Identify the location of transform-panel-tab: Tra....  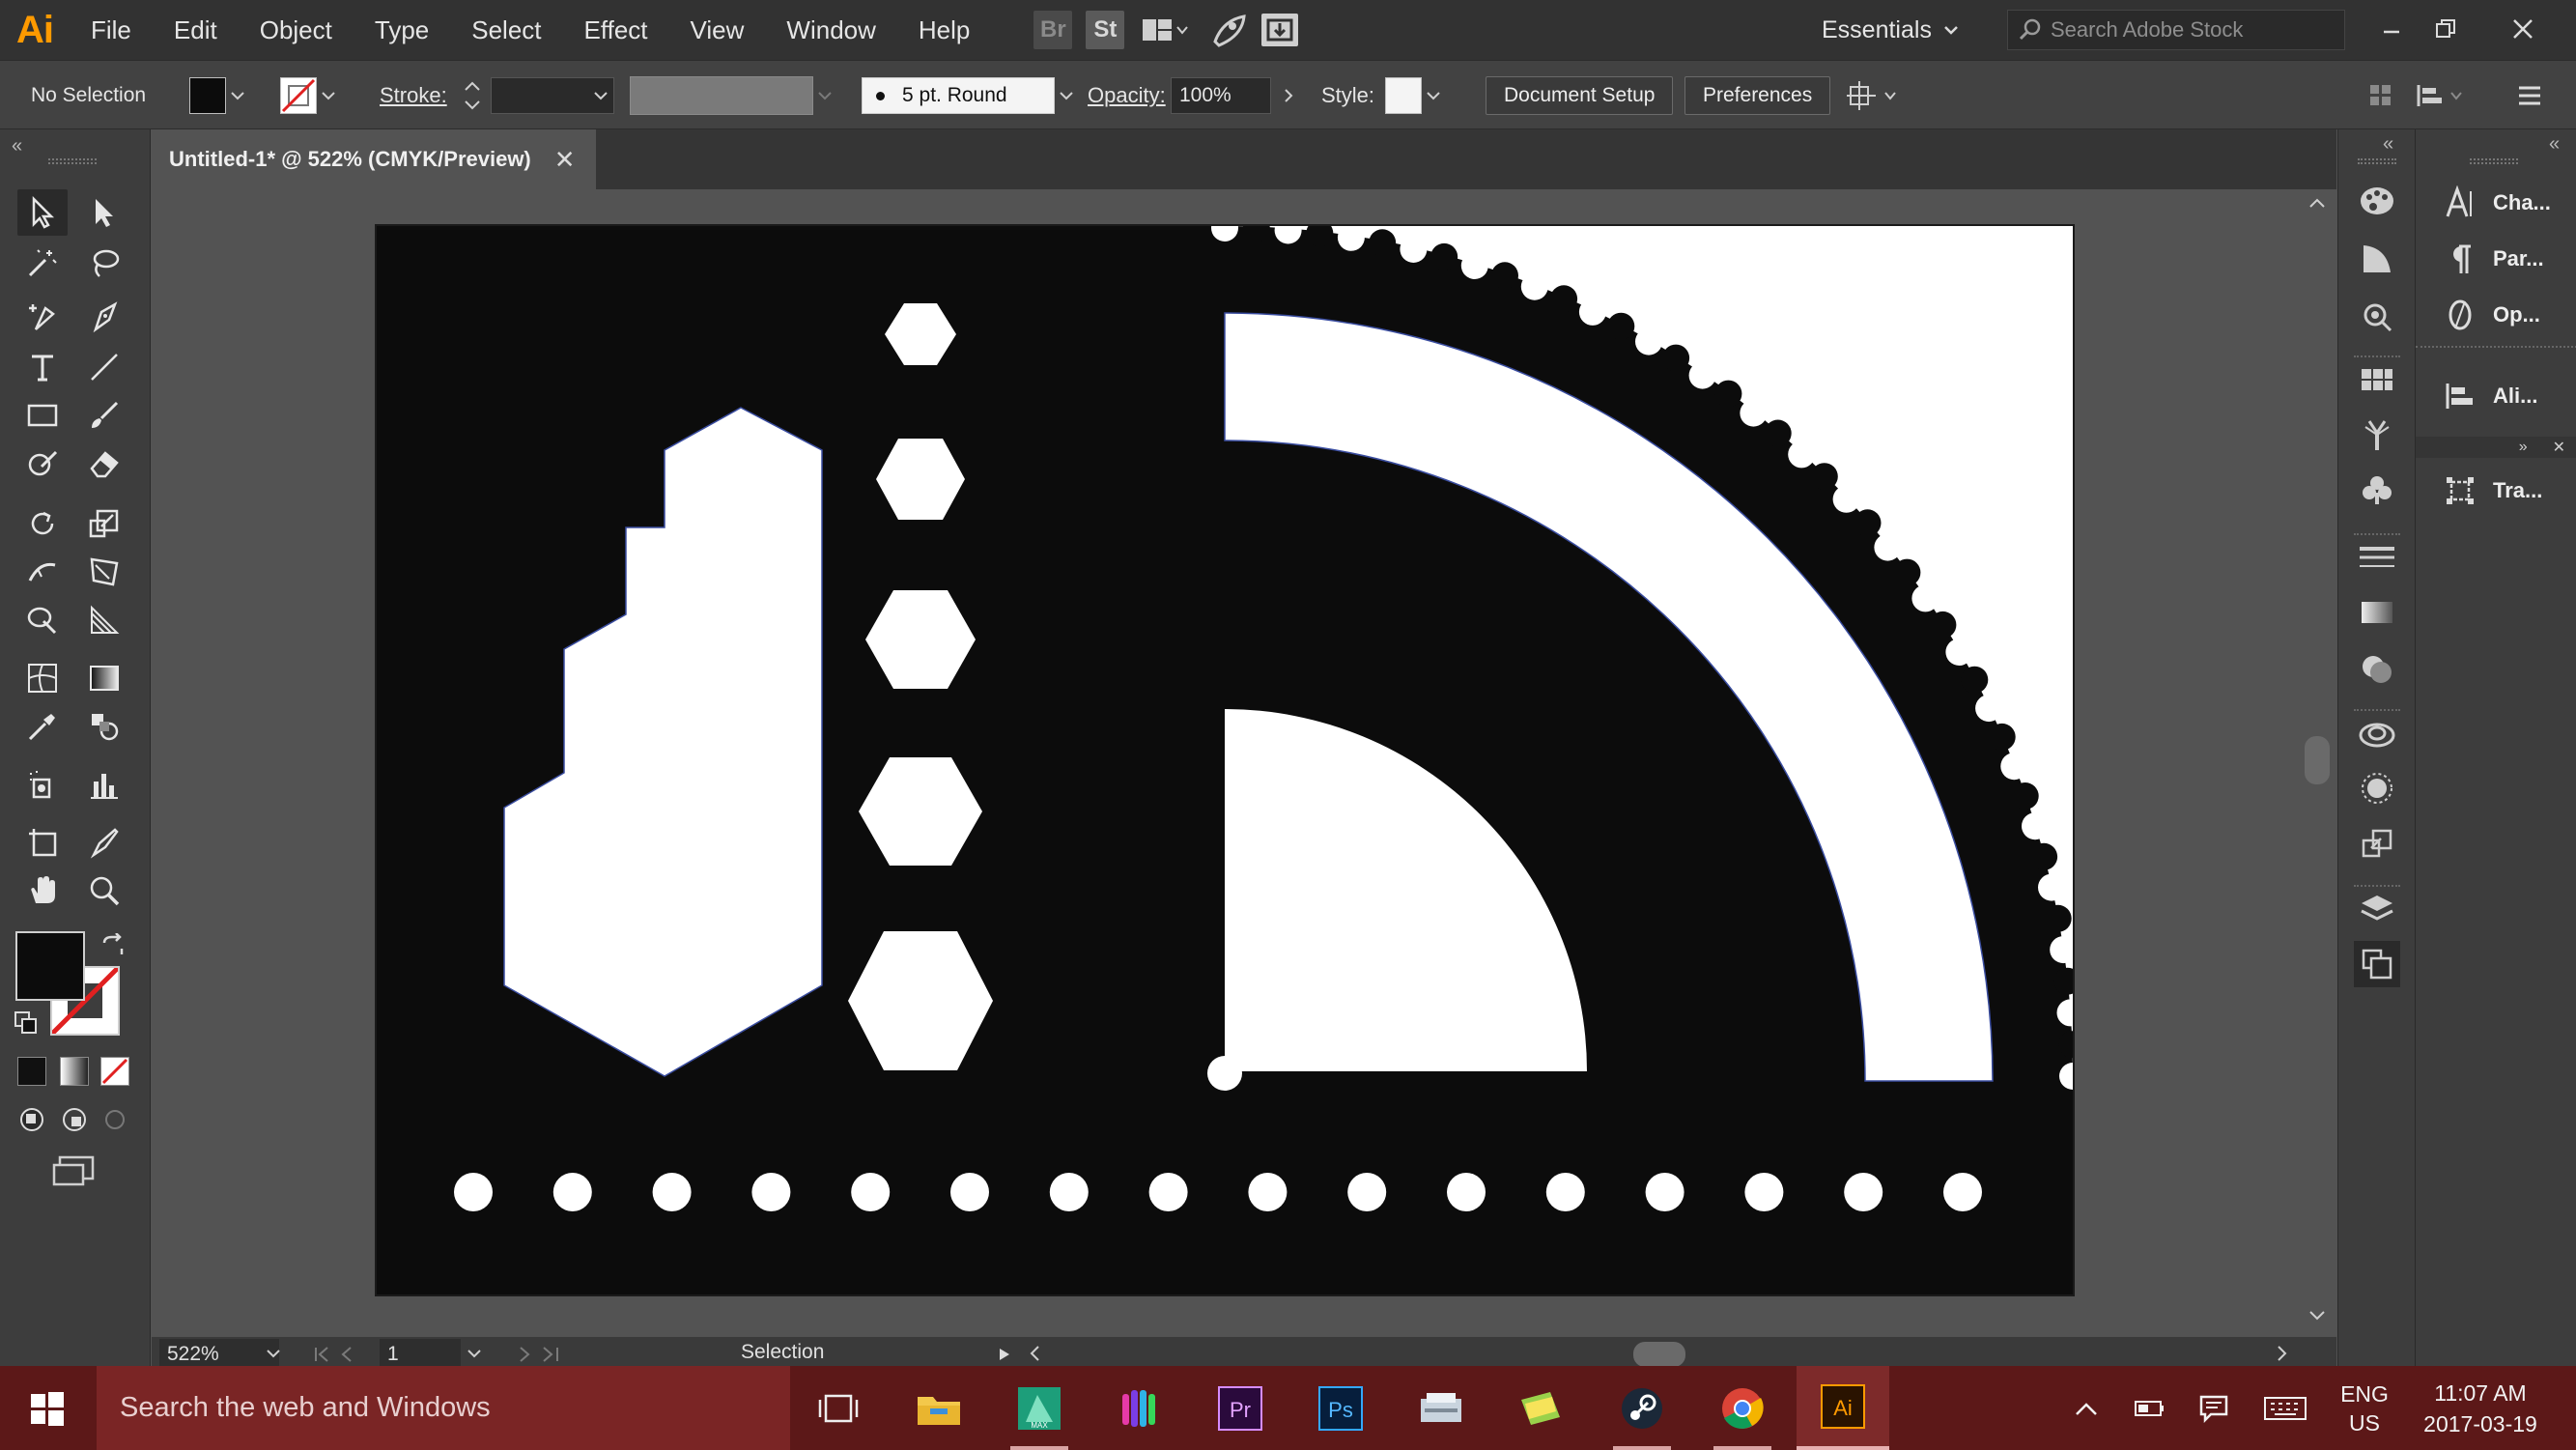
(2496, 491).